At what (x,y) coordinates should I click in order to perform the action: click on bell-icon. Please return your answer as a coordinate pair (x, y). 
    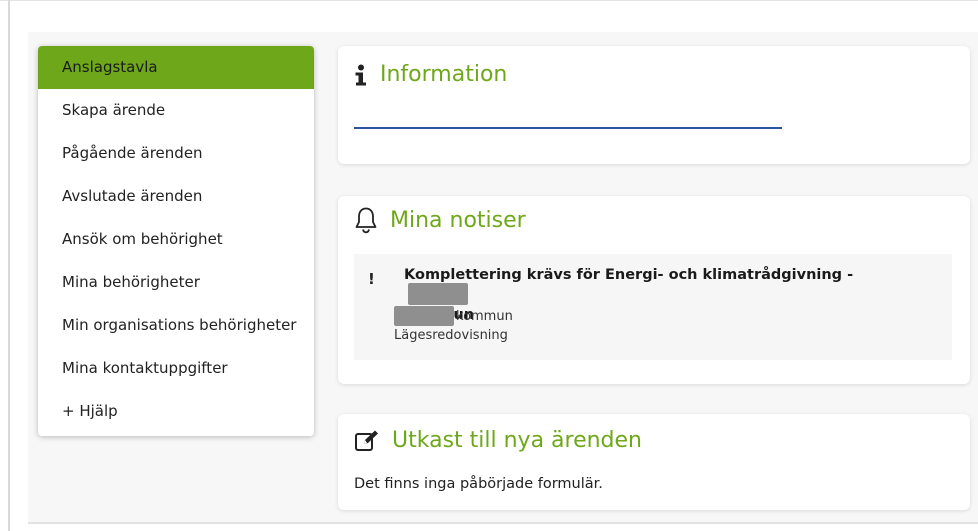
    Looking at the image, I should click on (366, 220).